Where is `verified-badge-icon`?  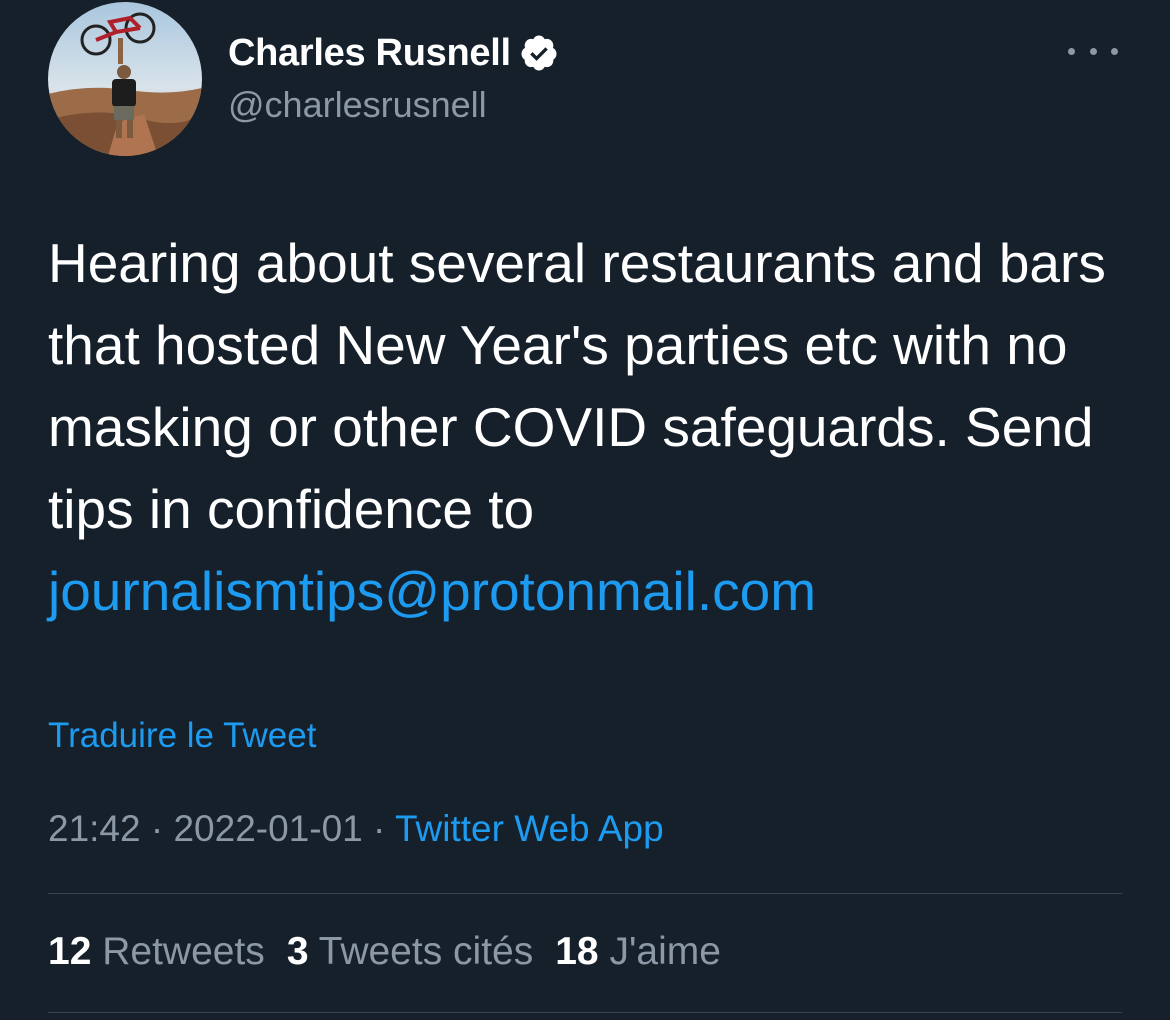
verified-badge-icon is located at coordinates (539, 53).